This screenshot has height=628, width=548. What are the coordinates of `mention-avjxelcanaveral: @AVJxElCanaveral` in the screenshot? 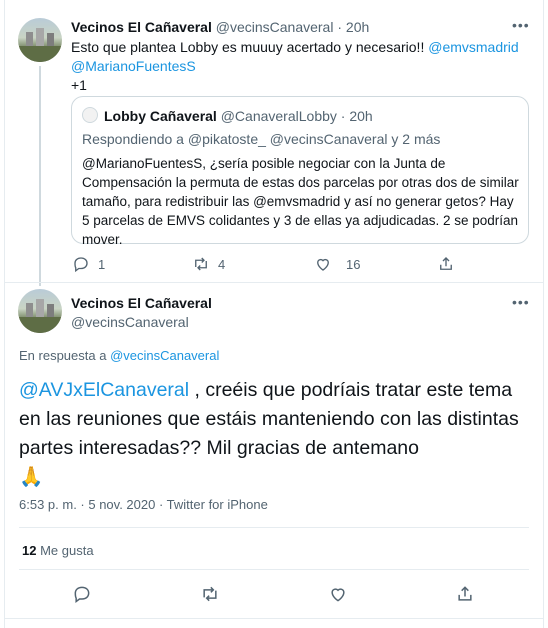 It's located at (104, 390).